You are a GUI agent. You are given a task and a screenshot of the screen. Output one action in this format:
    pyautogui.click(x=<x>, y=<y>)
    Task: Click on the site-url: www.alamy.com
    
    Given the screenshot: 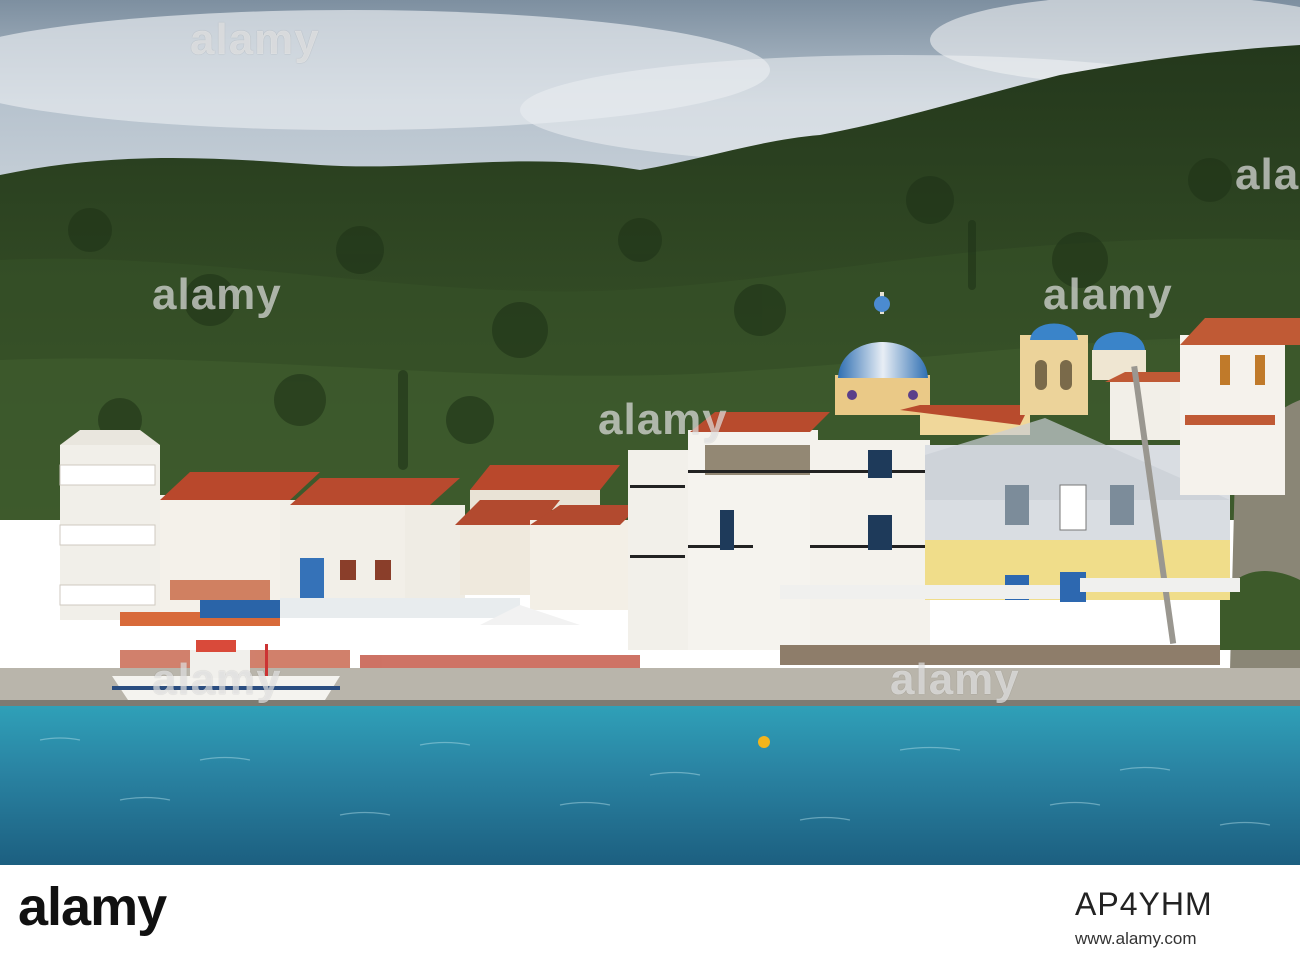 What is the action you would take?
    pyautogui.click(x=1136, y=938)
    